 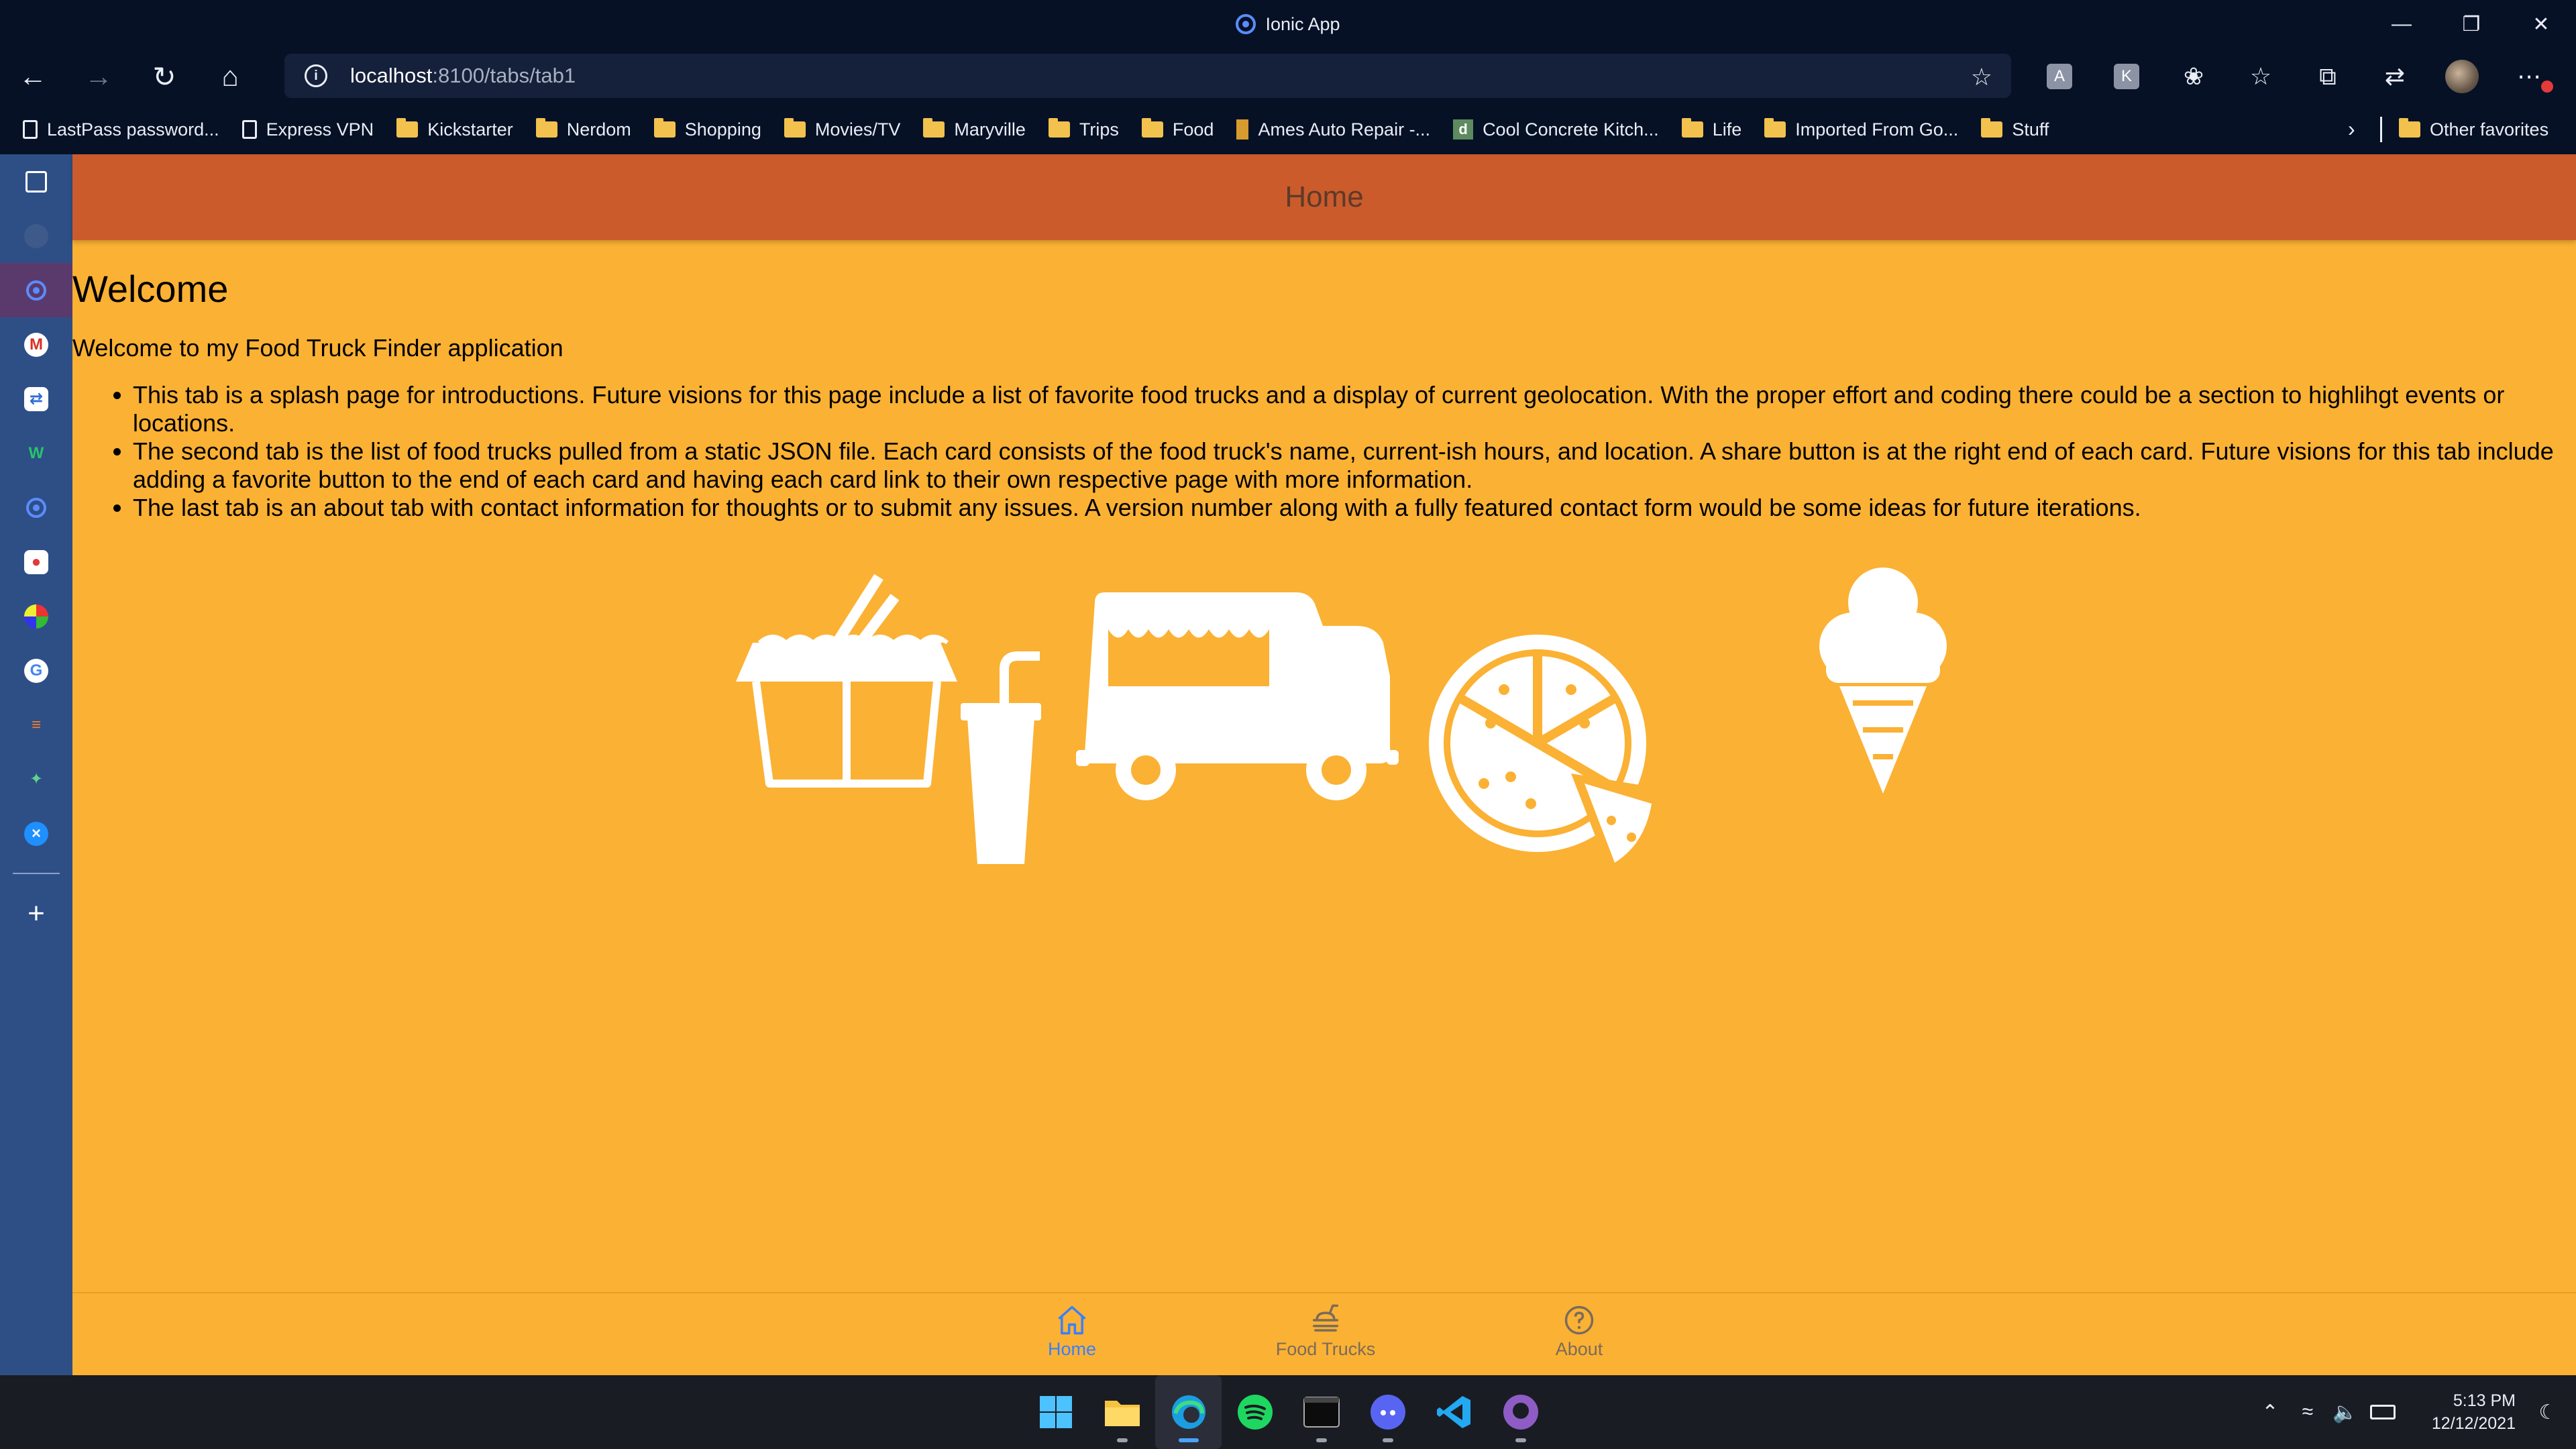 I want to click on site-icon, so click(x=1242, y=129).